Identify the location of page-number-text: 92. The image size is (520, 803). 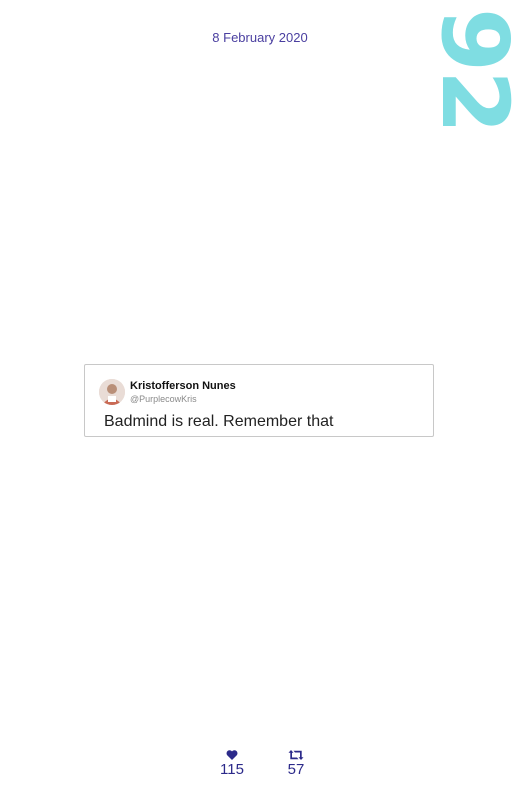
(476, 70).